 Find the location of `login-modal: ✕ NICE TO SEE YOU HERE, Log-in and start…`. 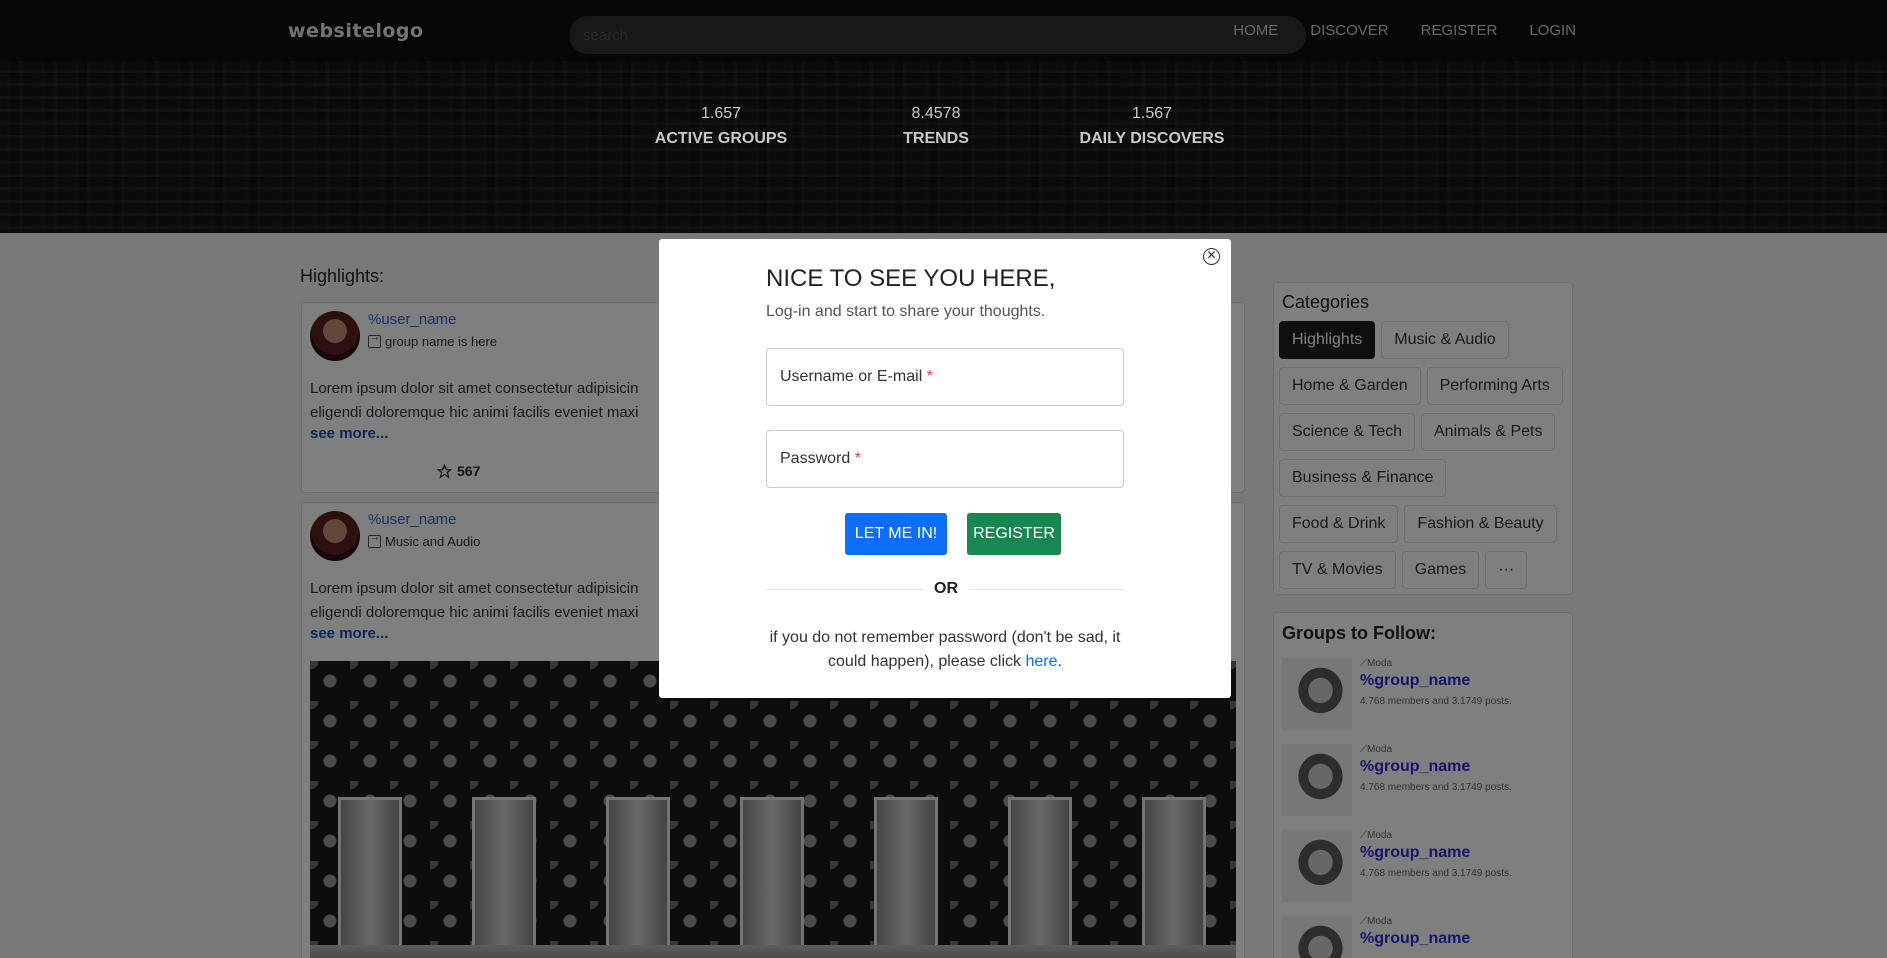

login-modal: ✕ NICE TO SEE YOU HERE, Log-in and start… is located at coordinates (945, 468).